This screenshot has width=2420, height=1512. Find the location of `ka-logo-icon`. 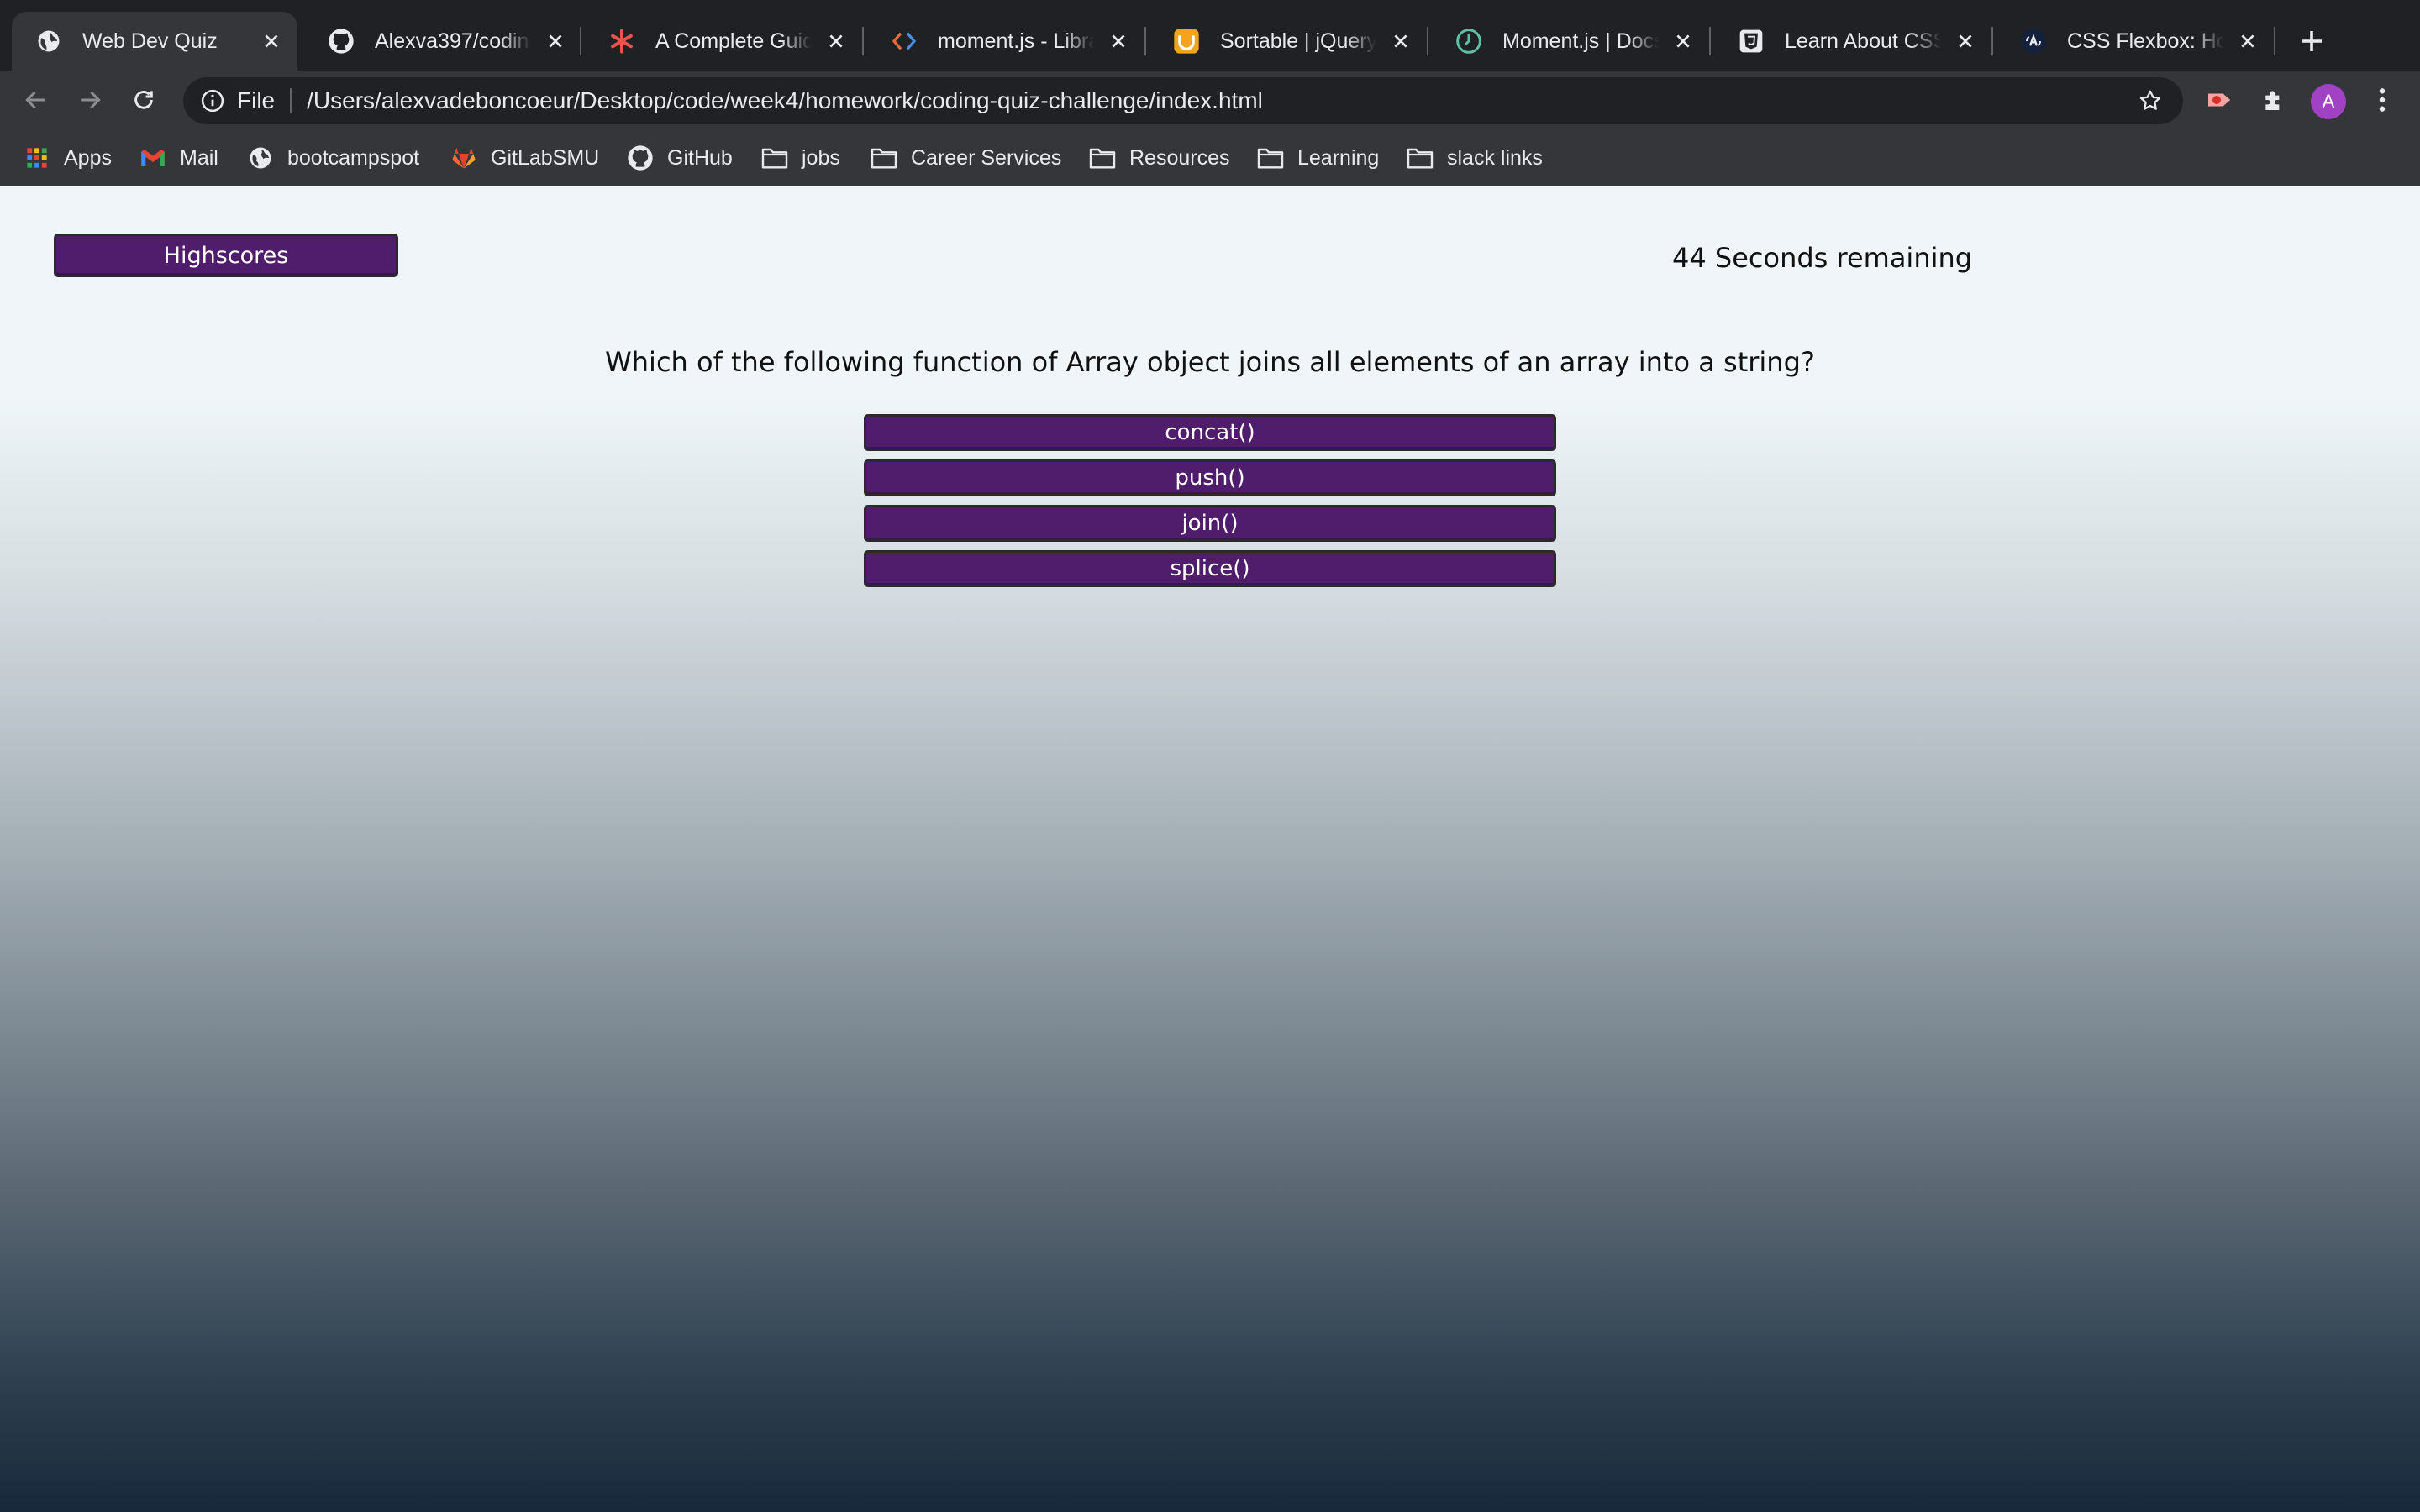

ka-logo-icon is located at coordinates (2034, 41).